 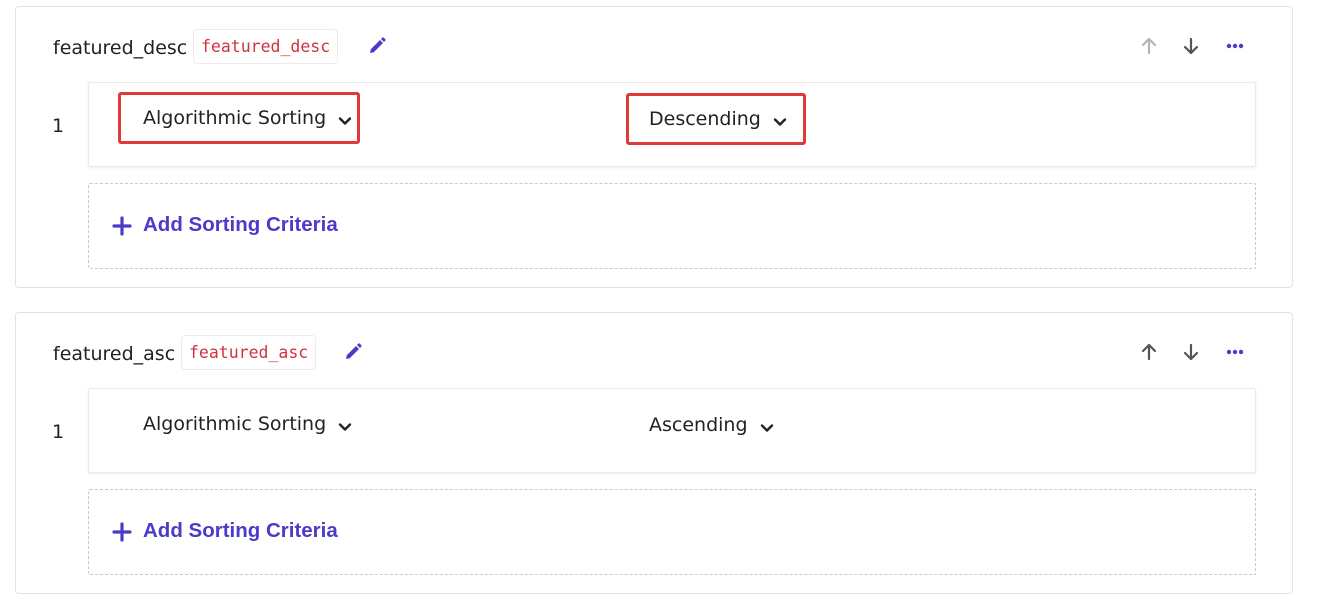 I want to click on sort-order-select: Descending, so click(x=716, y=119).